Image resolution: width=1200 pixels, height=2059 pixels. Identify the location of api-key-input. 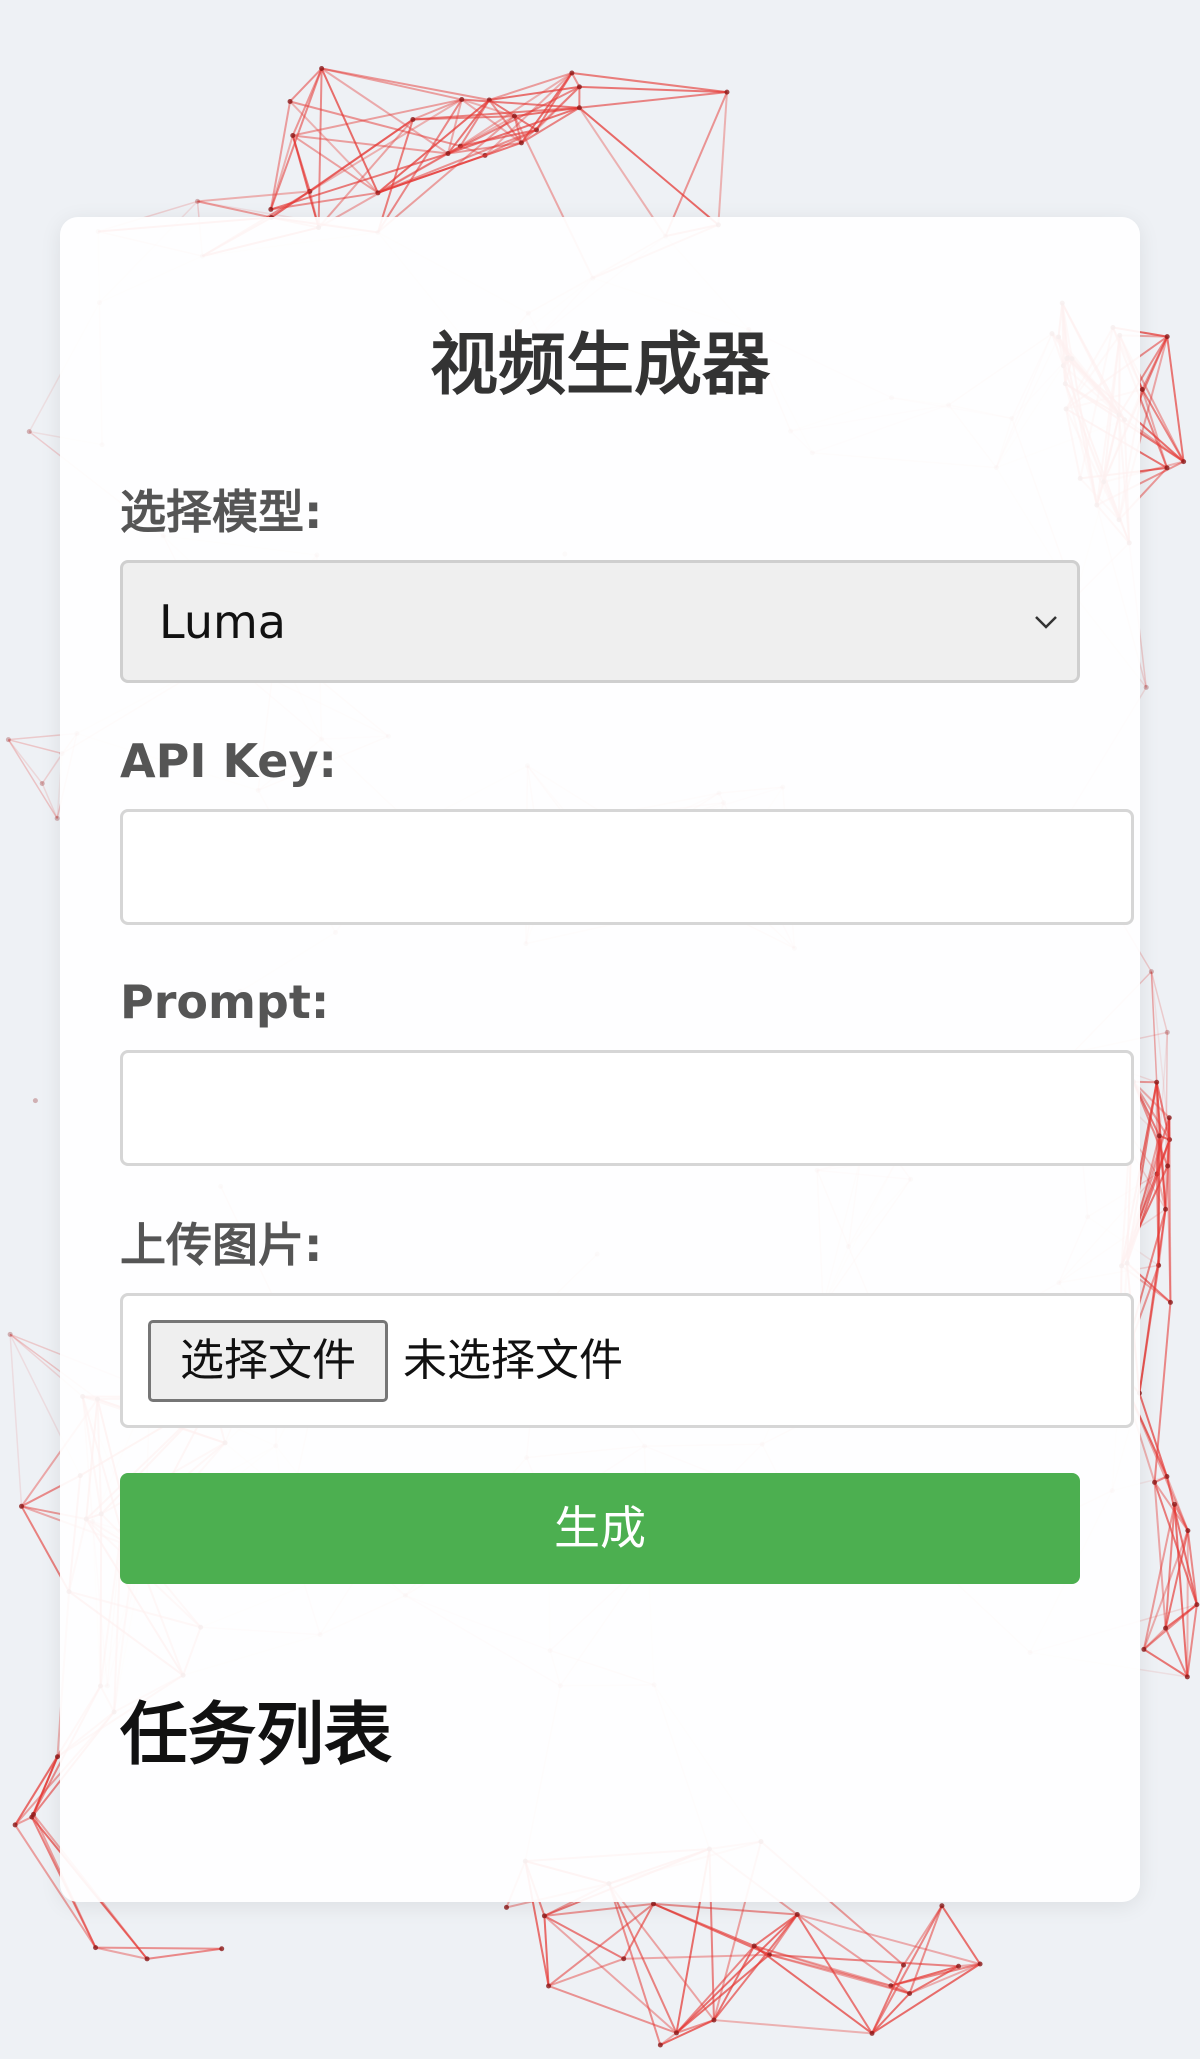
(627, 867).